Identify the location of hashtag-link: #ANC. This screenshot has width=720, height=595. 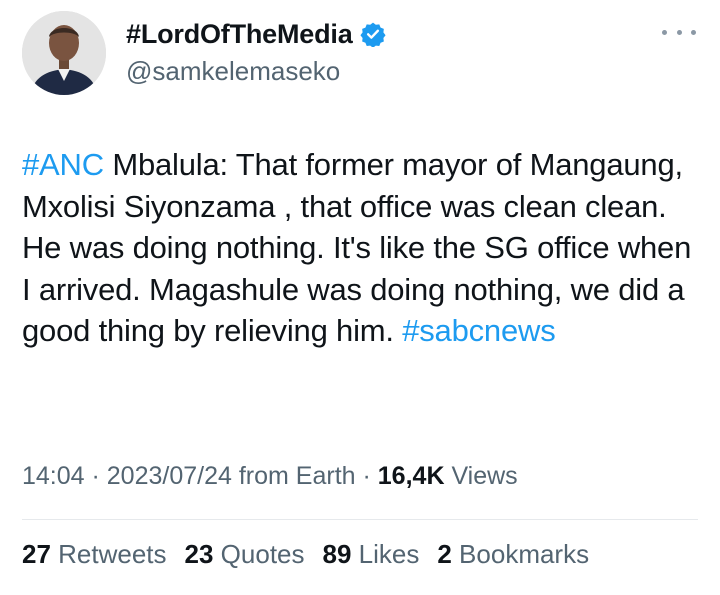
(63, 164).